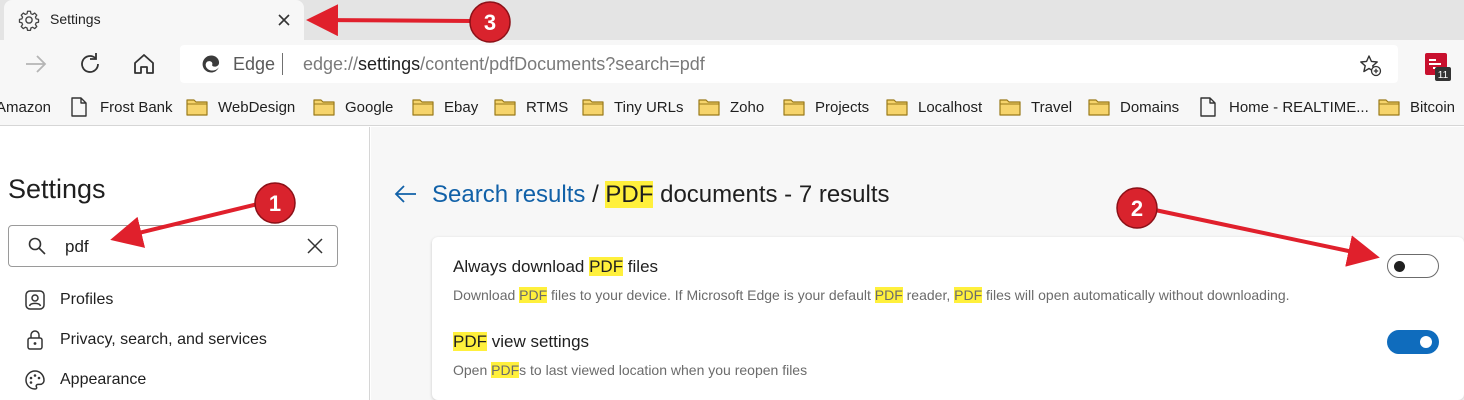  I want to click on bookmark-ebay: Ebay, so click(445, 107).